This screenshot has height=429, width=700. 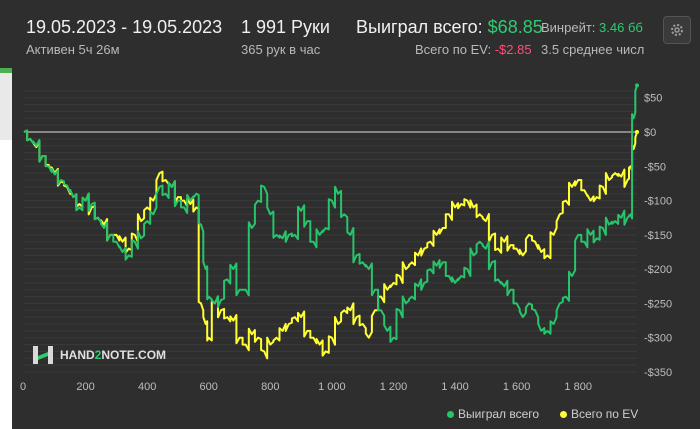 I want to click on hand2note-logo-text: HAND2NOTE.COM, so click(x=113, y=355).